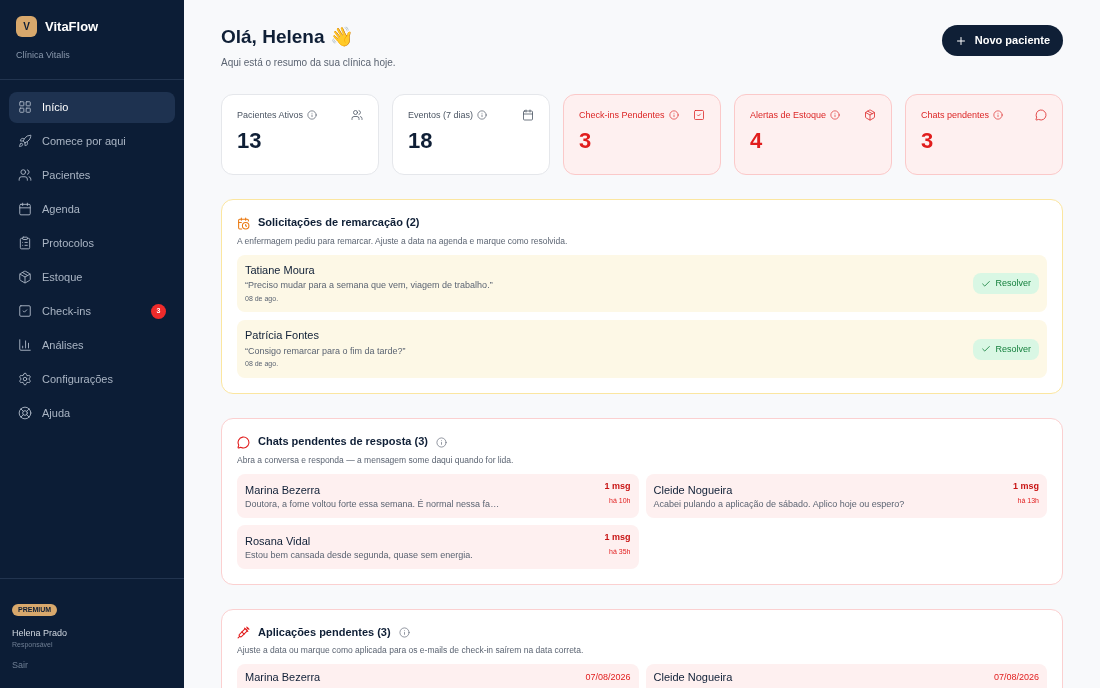  What do you see at coordinates (411, 650) in the screenshot?
I see `section-description: Ajuste a data ou marque como aplicada para os e-mails de check-in saírem na data correta.` at bounding box center [411, 650].